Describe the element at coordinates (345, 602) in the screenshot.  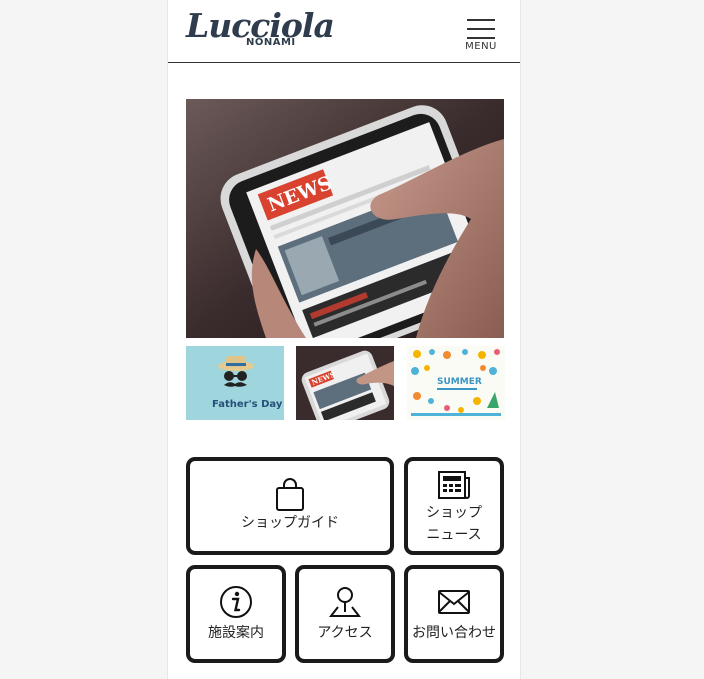
I see `map-pin-icon` at that location.